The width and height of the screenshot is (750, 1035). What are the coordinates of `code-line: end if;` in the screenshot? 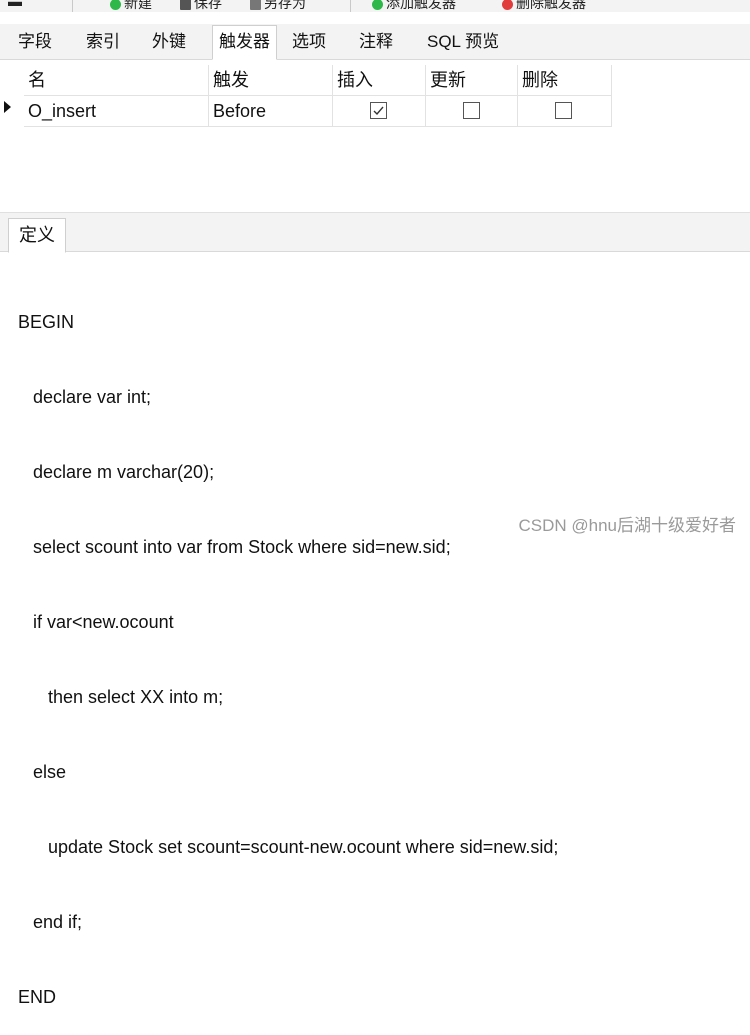 It's located at (50, 922).